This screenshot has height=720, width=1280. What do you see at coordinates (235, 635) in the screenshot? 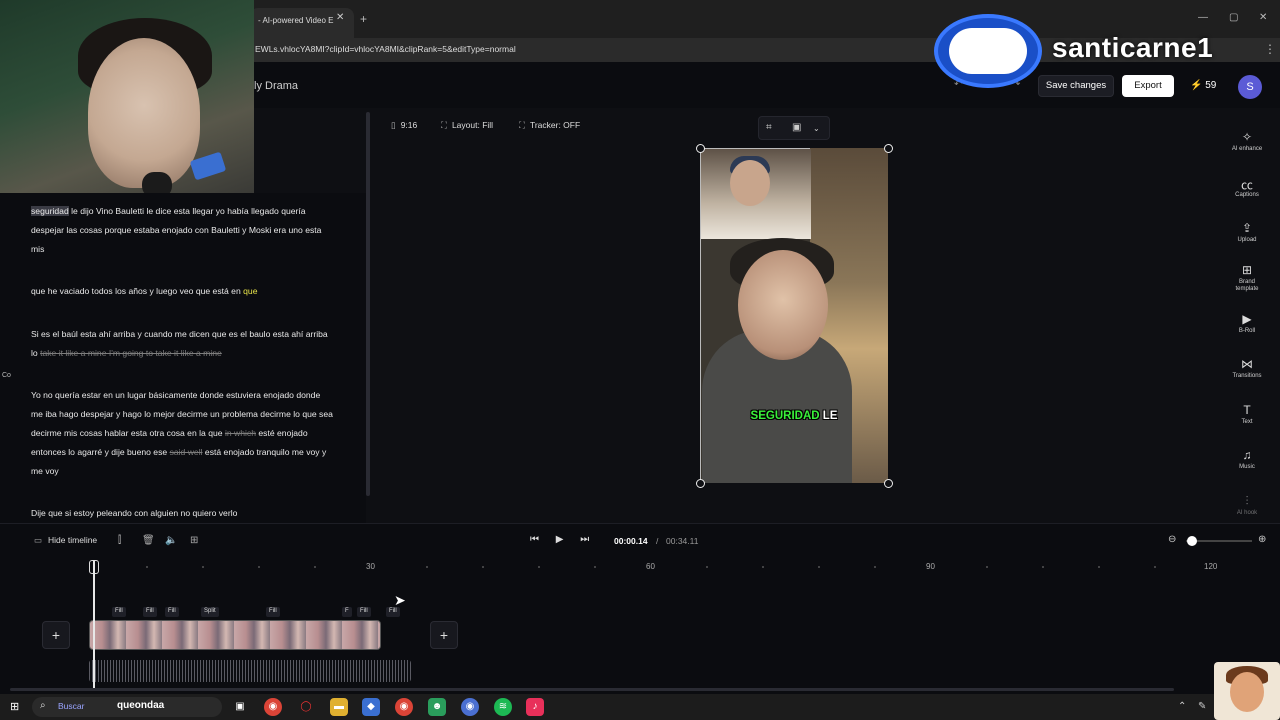
I see `video-clip-track` at bounding box center [235, 635].